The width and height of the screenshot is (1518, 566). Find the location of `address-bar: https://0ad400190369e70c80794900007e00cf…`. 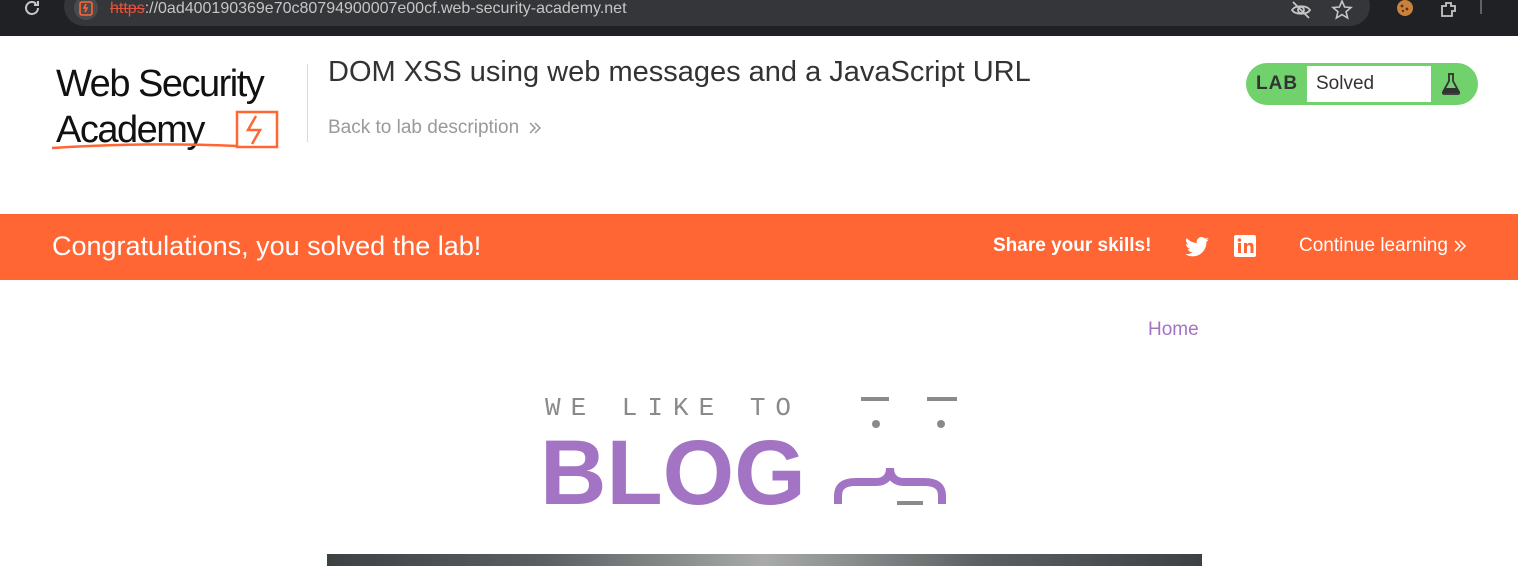

address-bar: https://0ad400190369e70c80794900007e00cf… is located at coordinates (717, 13).